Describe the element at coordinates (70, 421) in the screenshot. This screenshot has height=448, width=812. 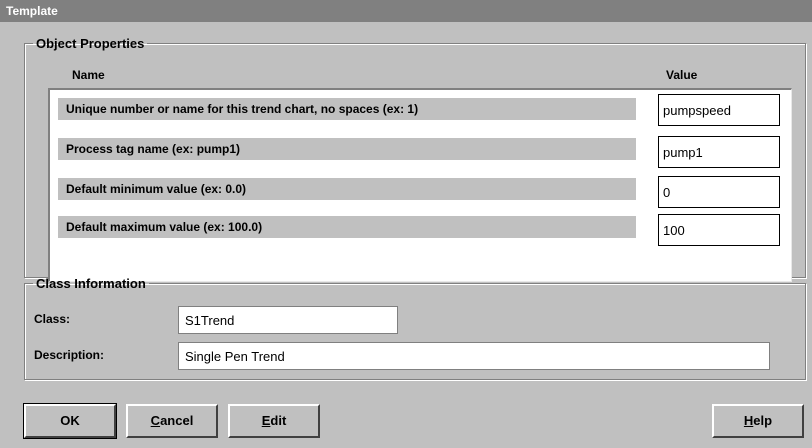
I see `ok-button: OK` at that location.